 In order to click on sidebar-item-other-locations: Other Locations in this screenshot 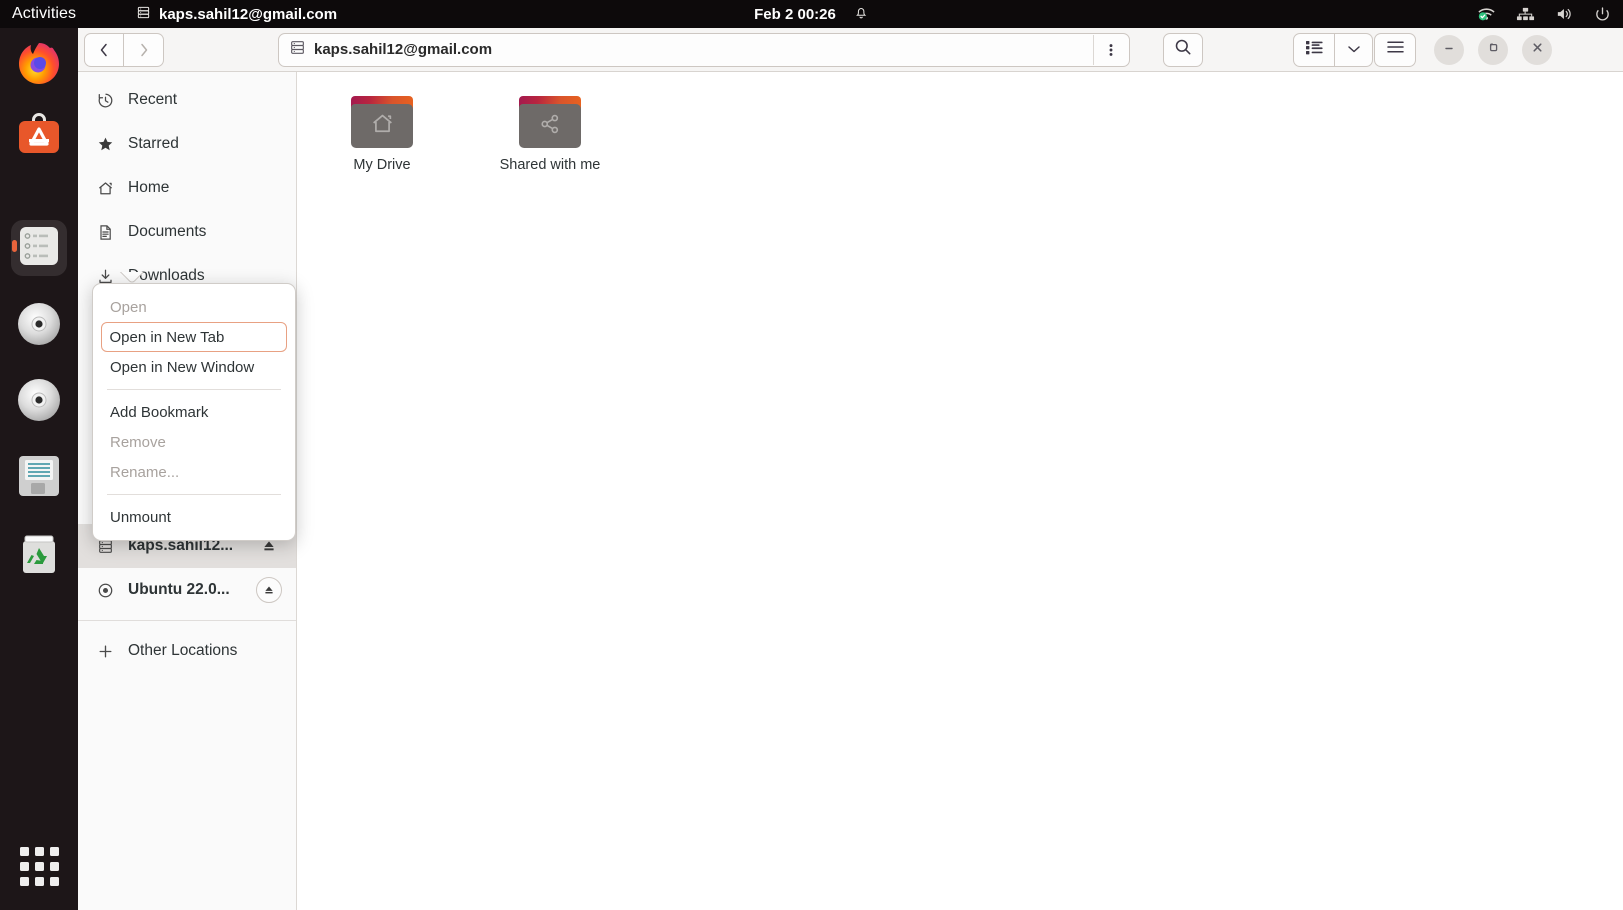, I will do `click(187, 651)`.